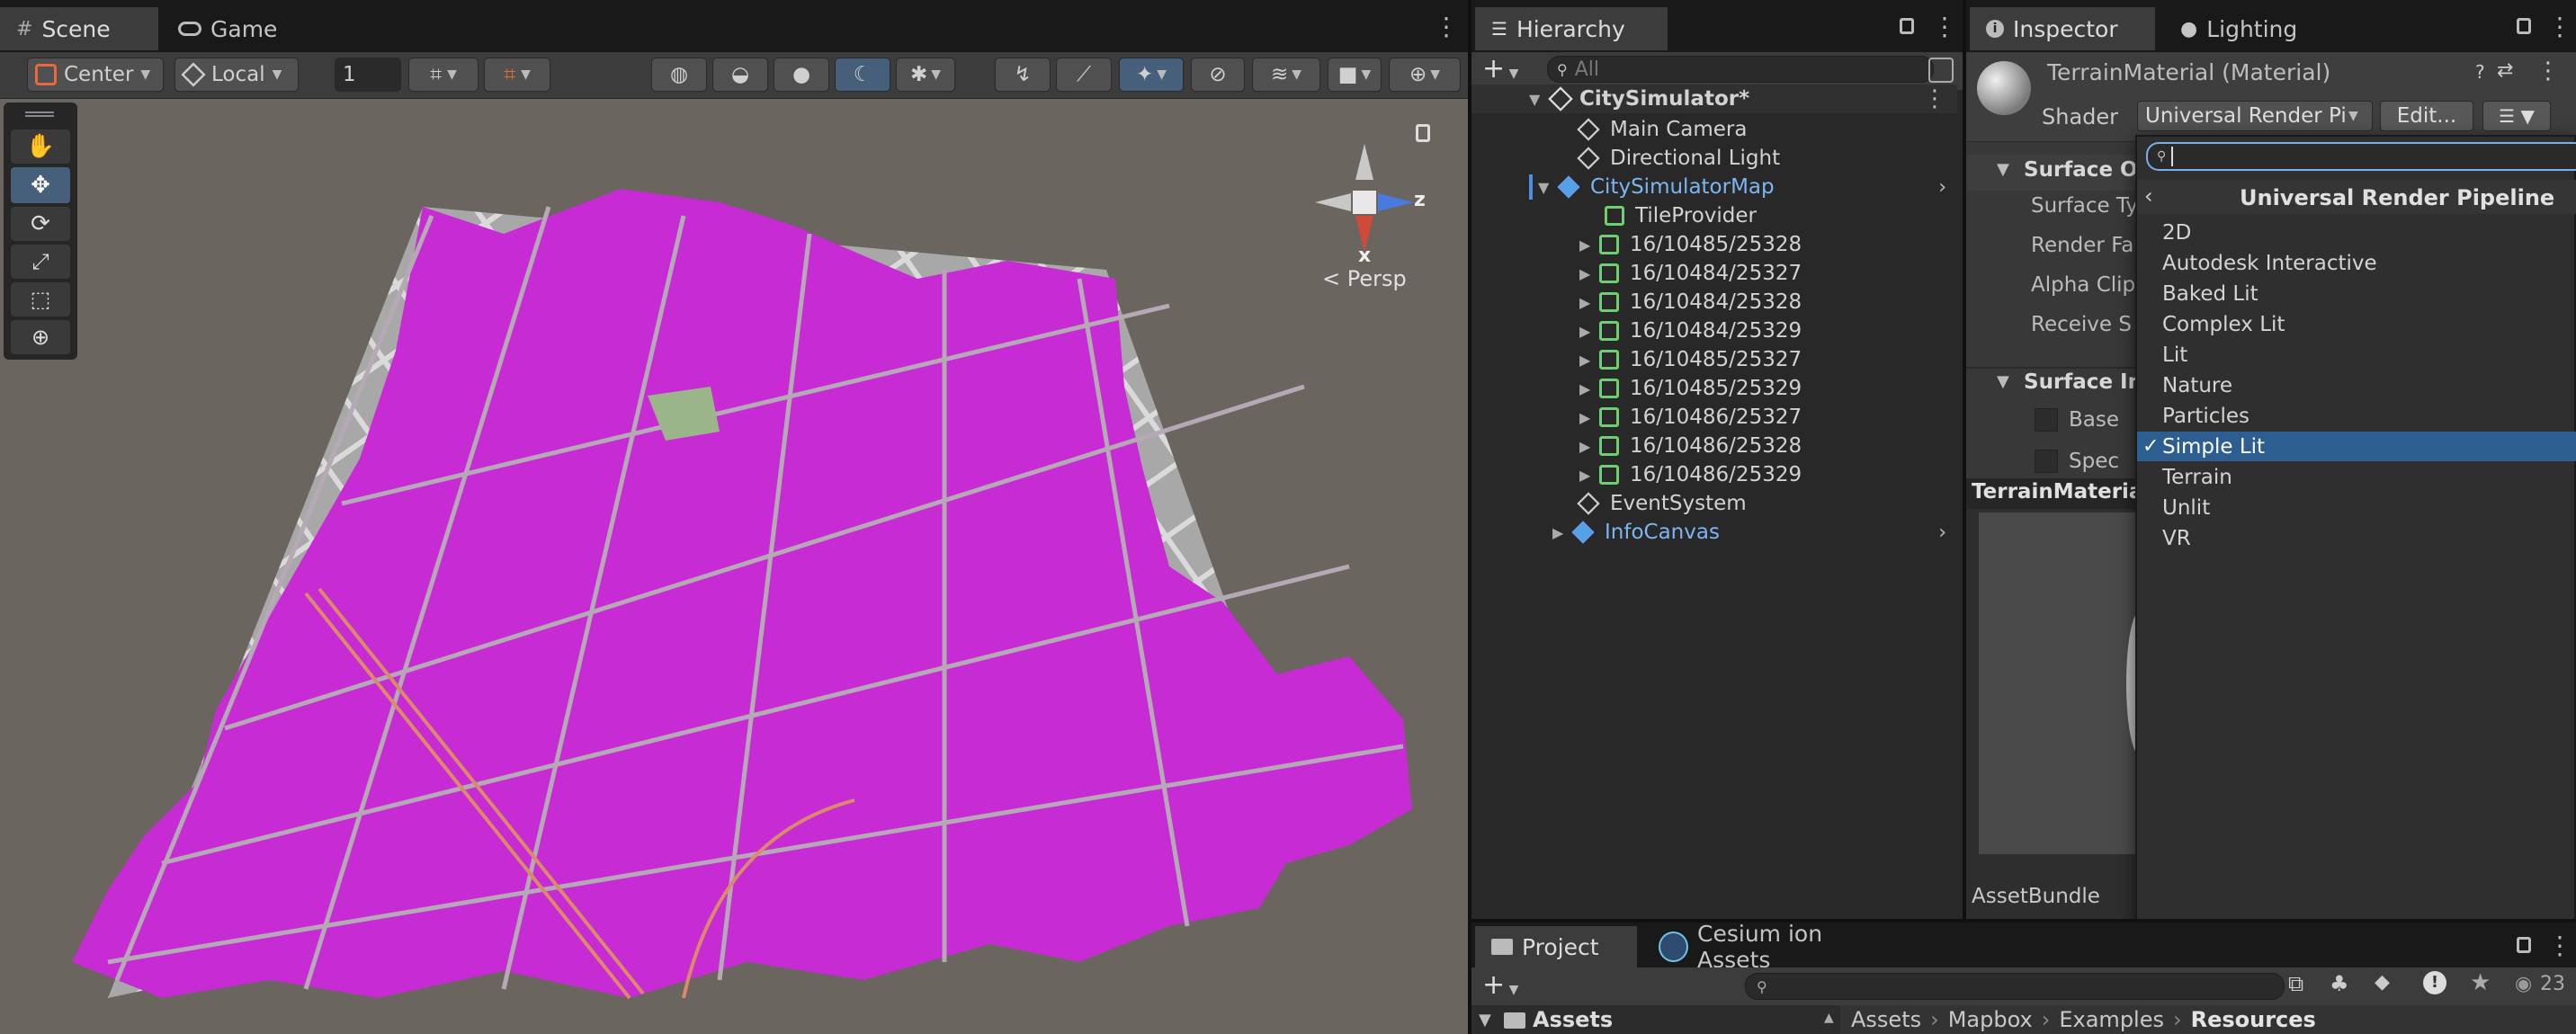  I want to click on assets-folder-label: Assets, so click(1573, 1020).